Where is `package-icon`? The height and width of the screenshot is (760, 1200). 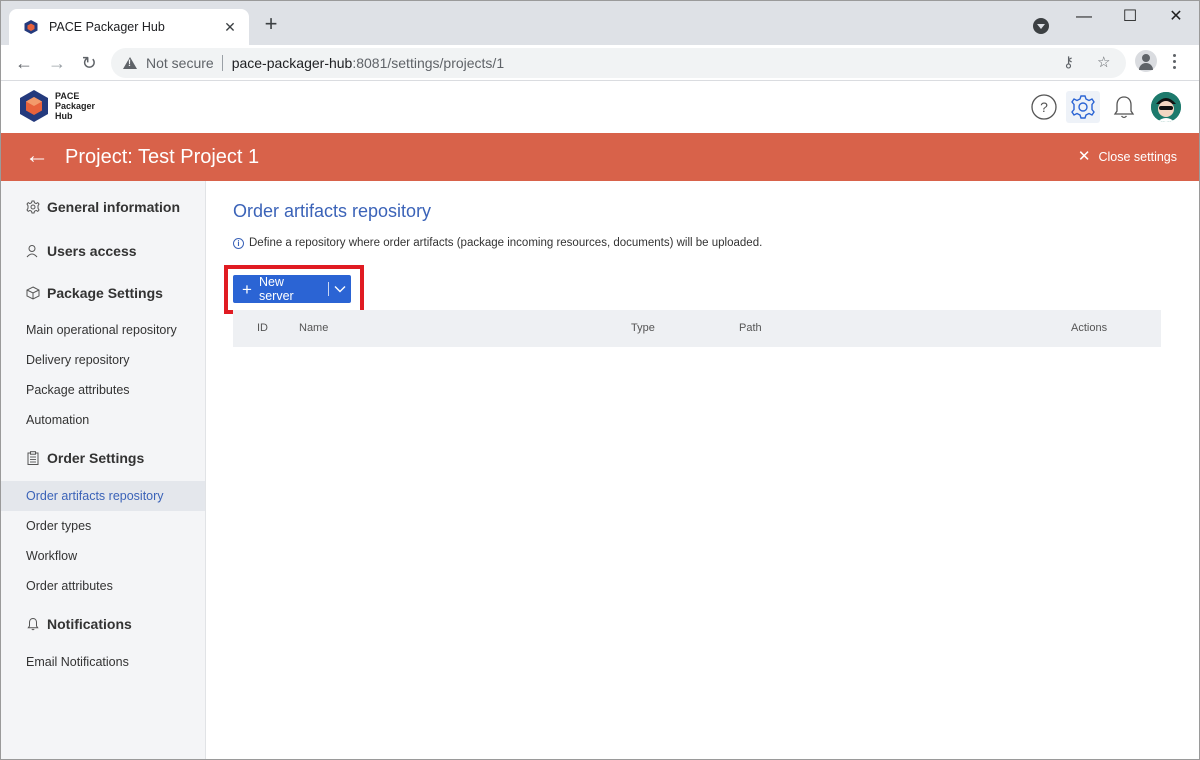 package-icon is located at coordinates (33, 293).